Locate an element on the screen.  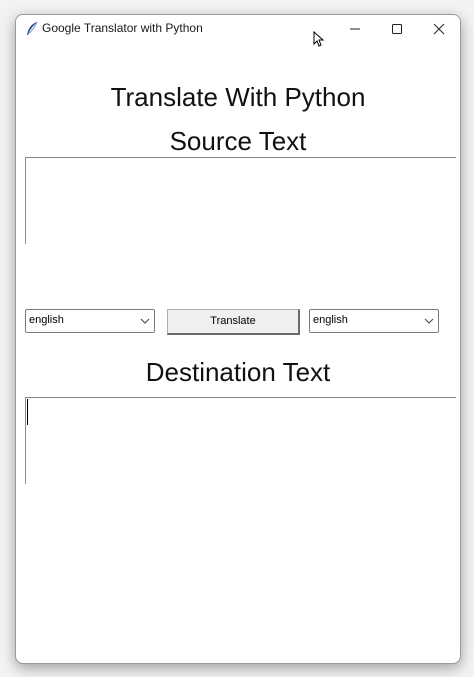
app-title: Translate With Python is located at coordinates (238, 97).